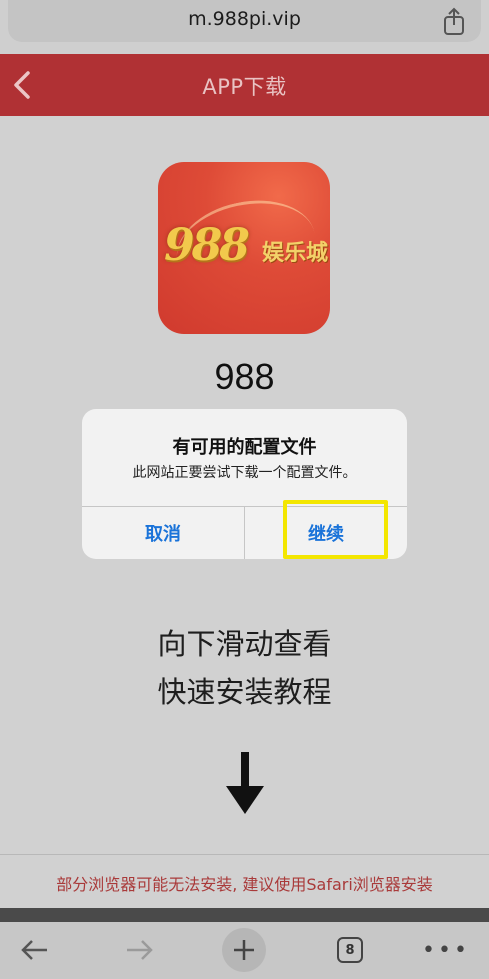 This screenshot has width=489, height=979. I want to click on forward-button, so click(140, 950).